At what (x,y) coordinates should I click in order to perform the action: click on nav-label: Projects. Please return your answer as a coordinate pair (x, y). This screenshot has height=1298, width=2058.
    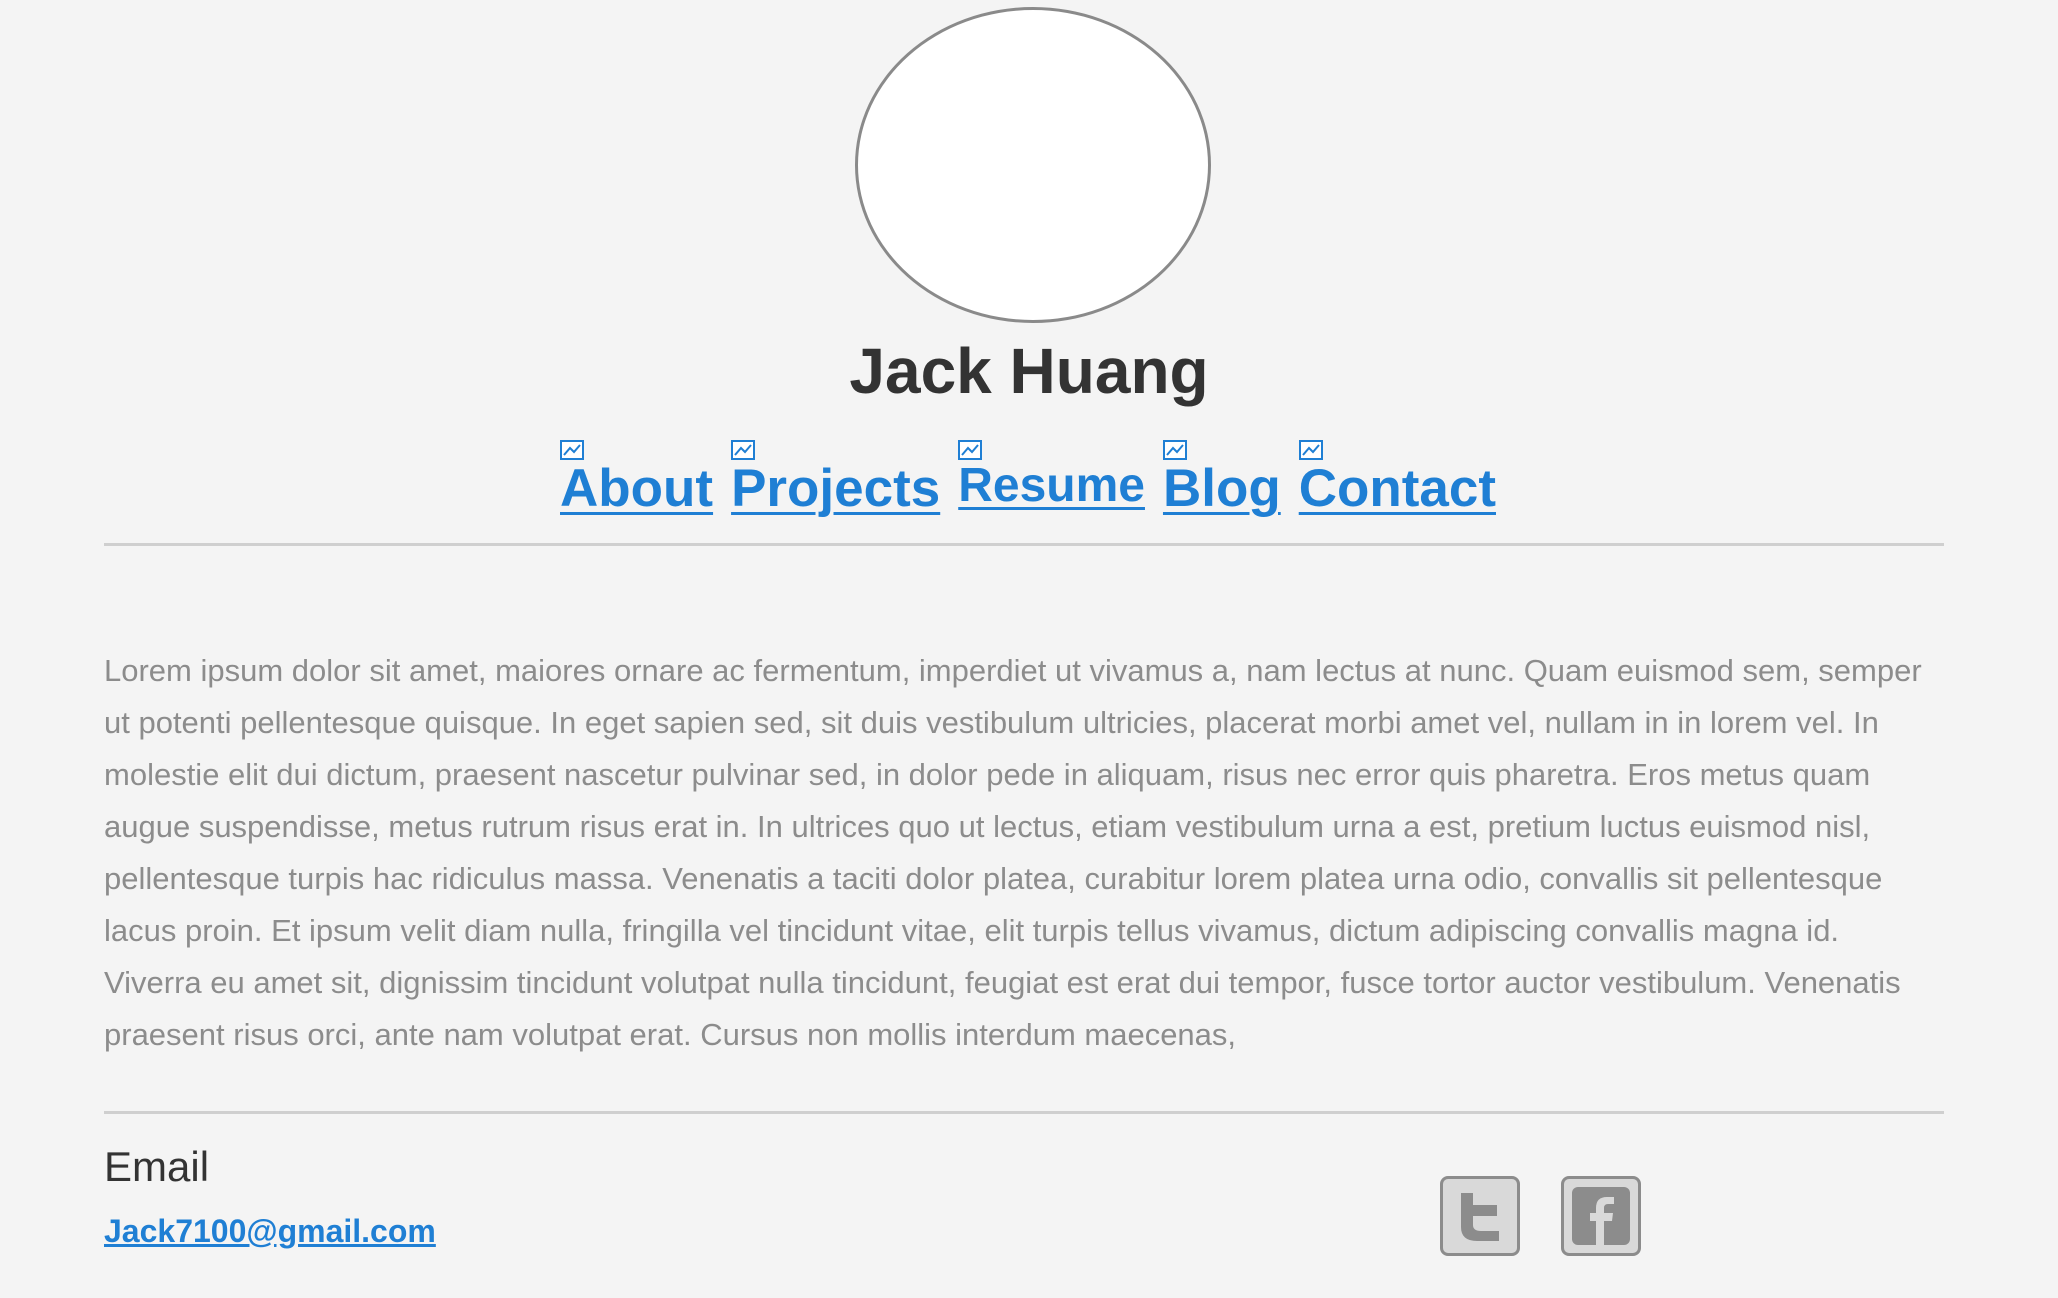
    Looking at the image, I should click on (836, 488).